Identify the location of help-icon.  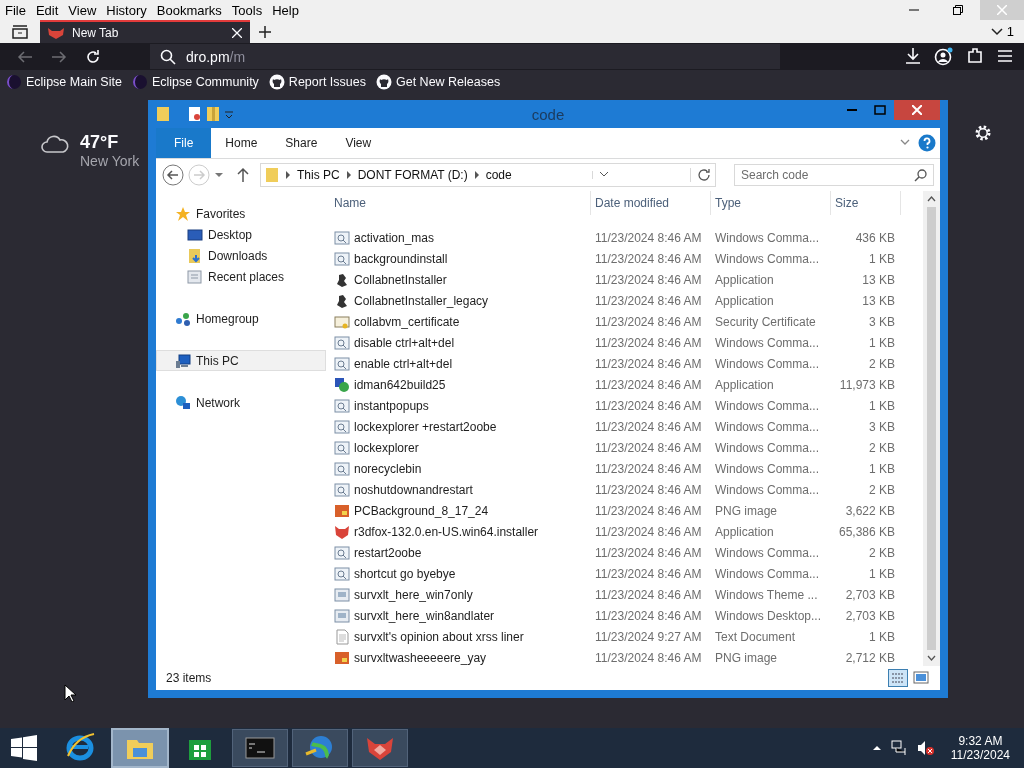
(927, 143).